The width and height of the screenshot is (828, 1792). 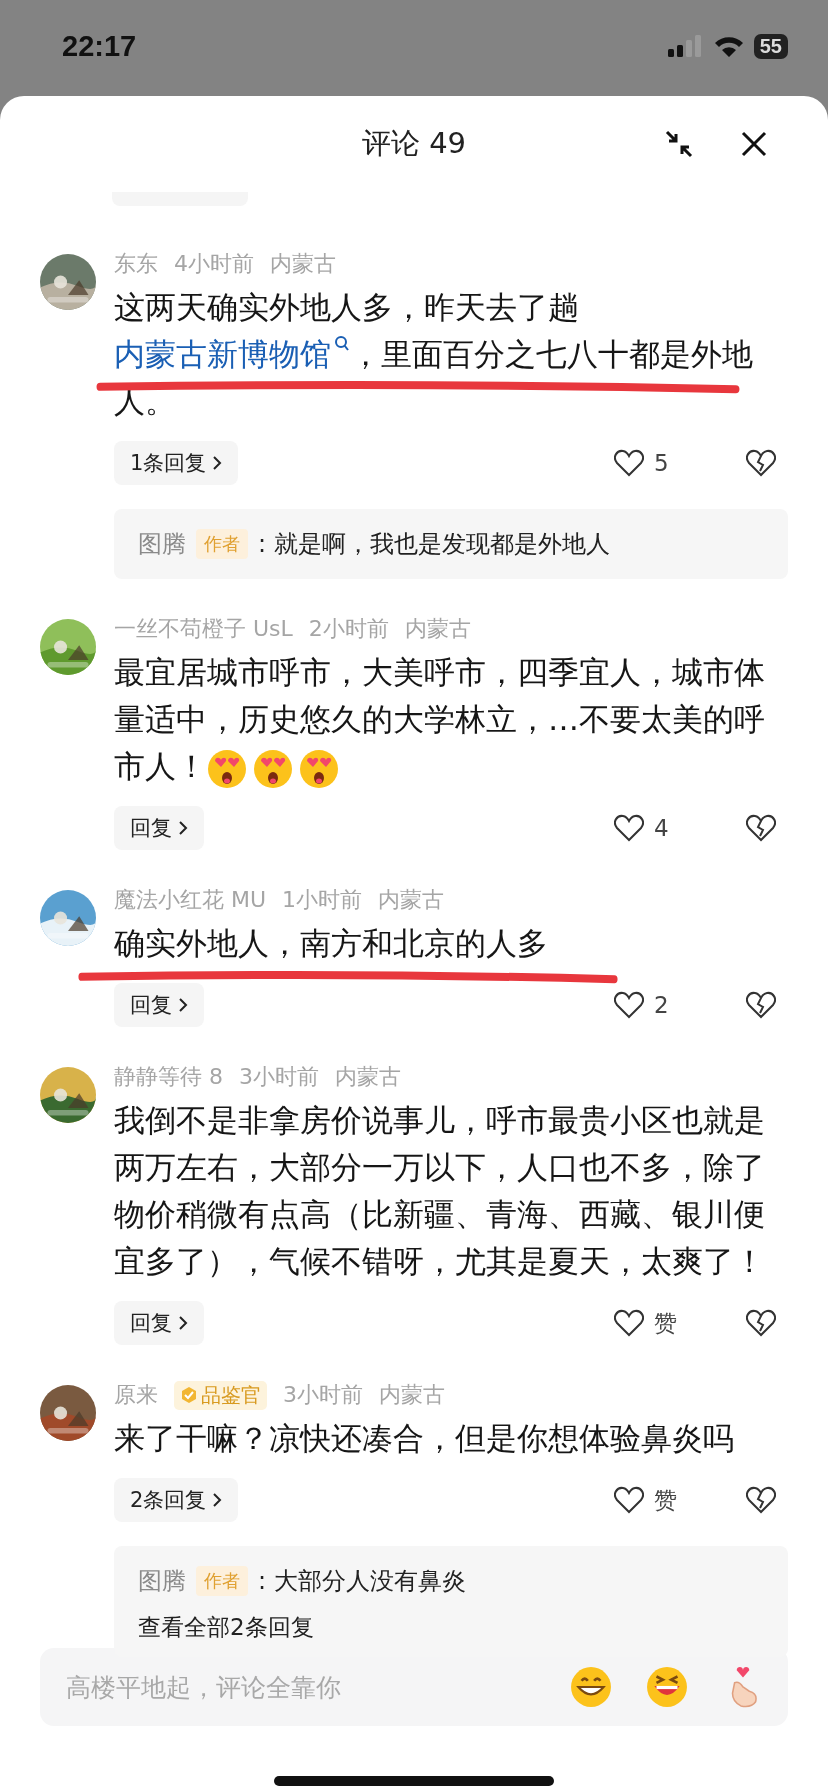 I want to click on badge-label: 品鉴官, so click(x=231, y=1395).